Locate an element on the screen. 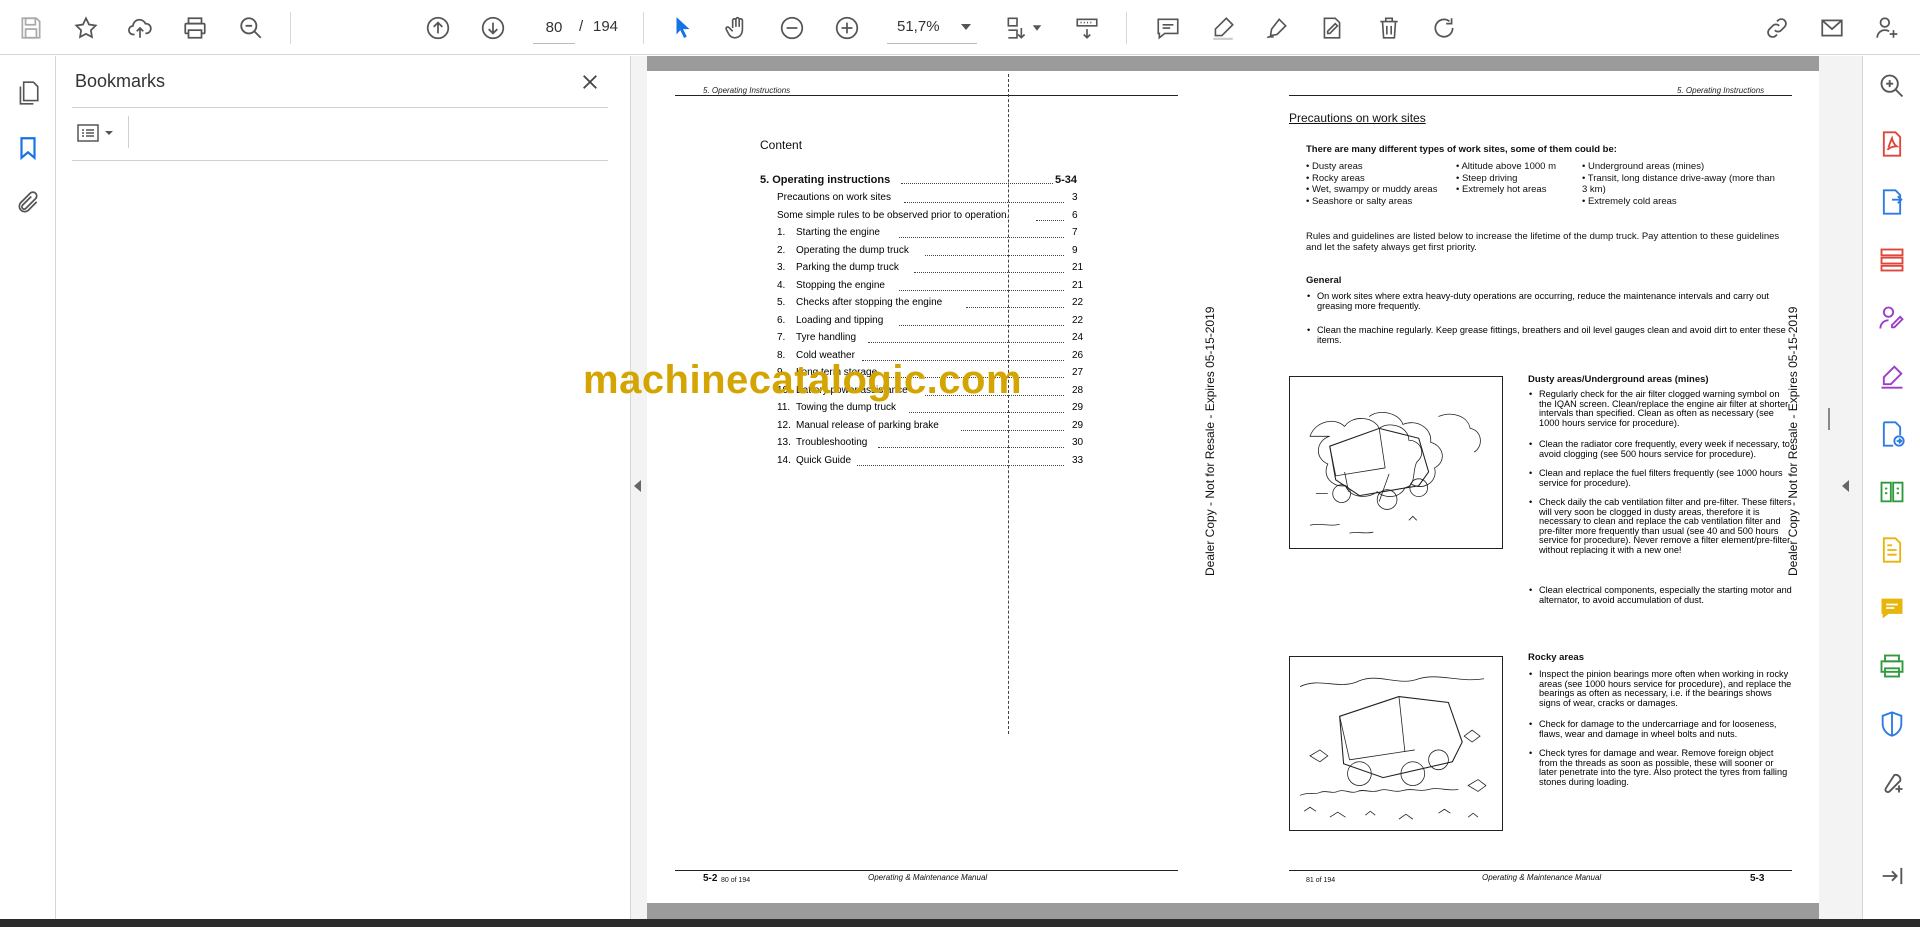 This screenshot has width=1920, height=927. toc-row-label: Manual release of parking brake is located at coordinates (867, 425).